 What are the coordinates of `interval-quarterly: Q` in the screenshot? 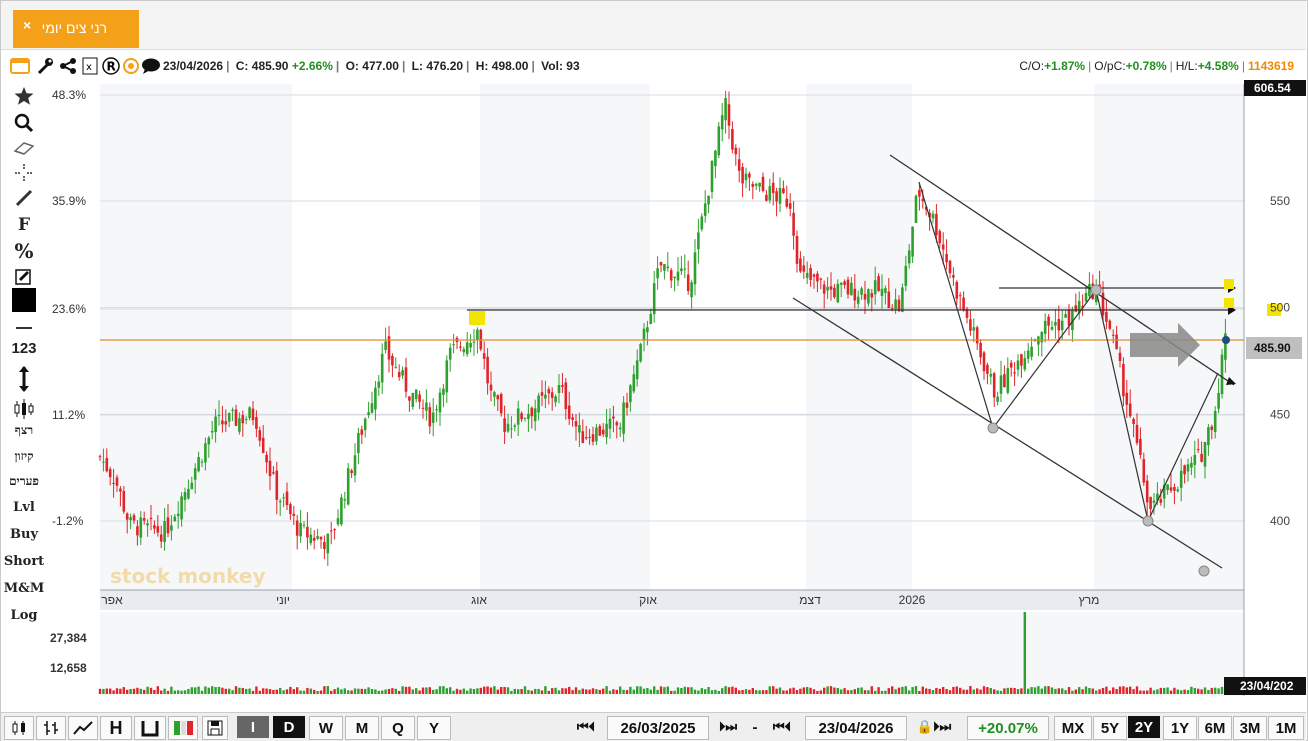 It's located at (398, 728).